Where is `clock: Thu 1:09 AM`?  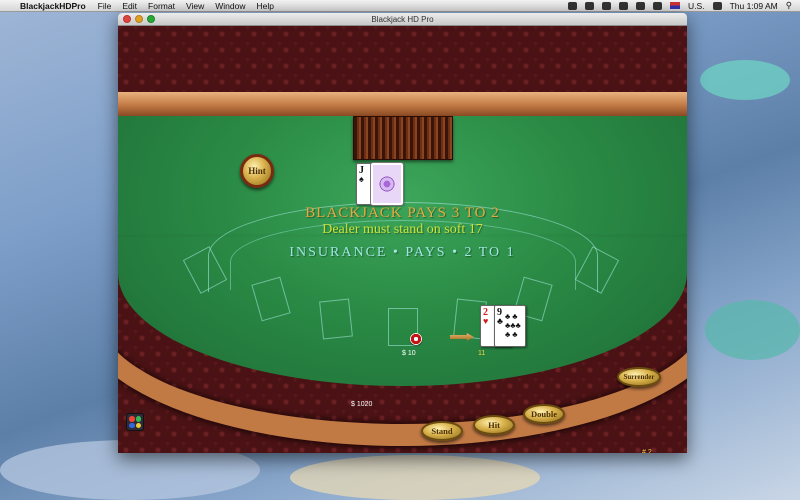
clock: Thu 1:09 AM is located at coordinates (754, 6).